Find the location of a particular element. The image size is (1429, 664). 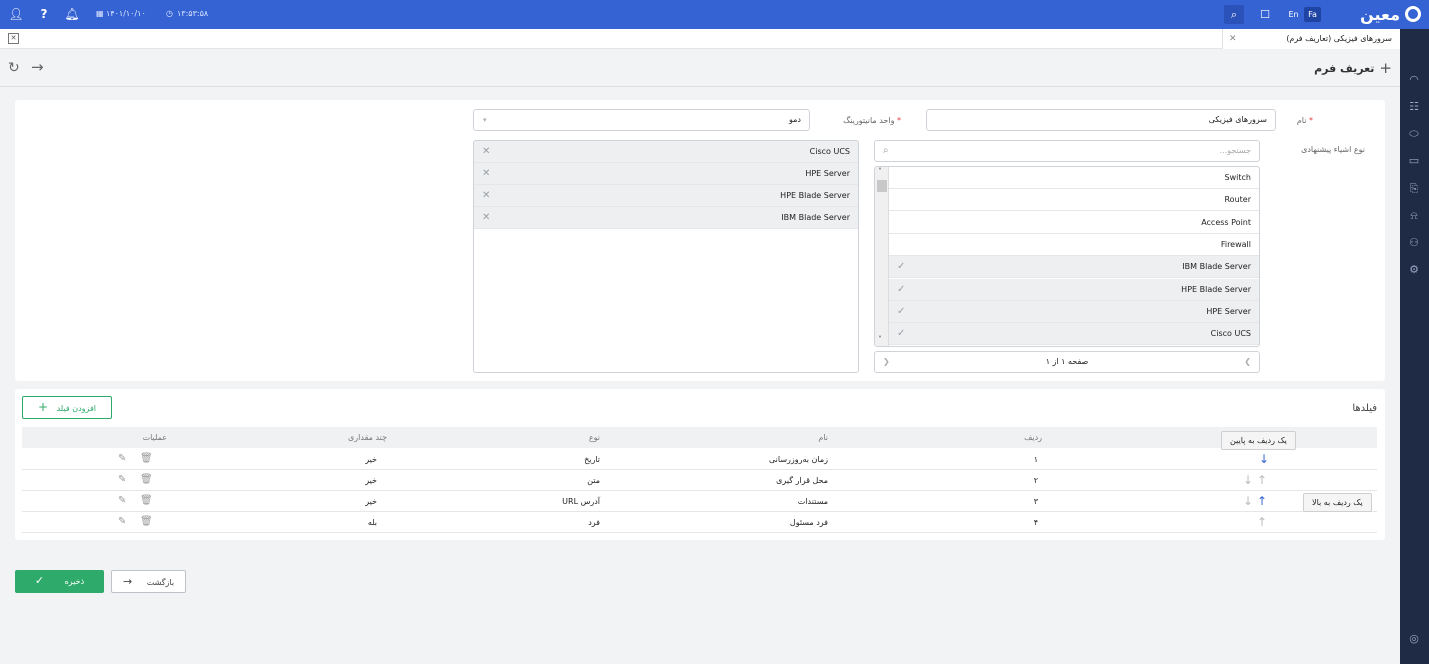

lang-en-button: En is located at coordinates (1293, 14).